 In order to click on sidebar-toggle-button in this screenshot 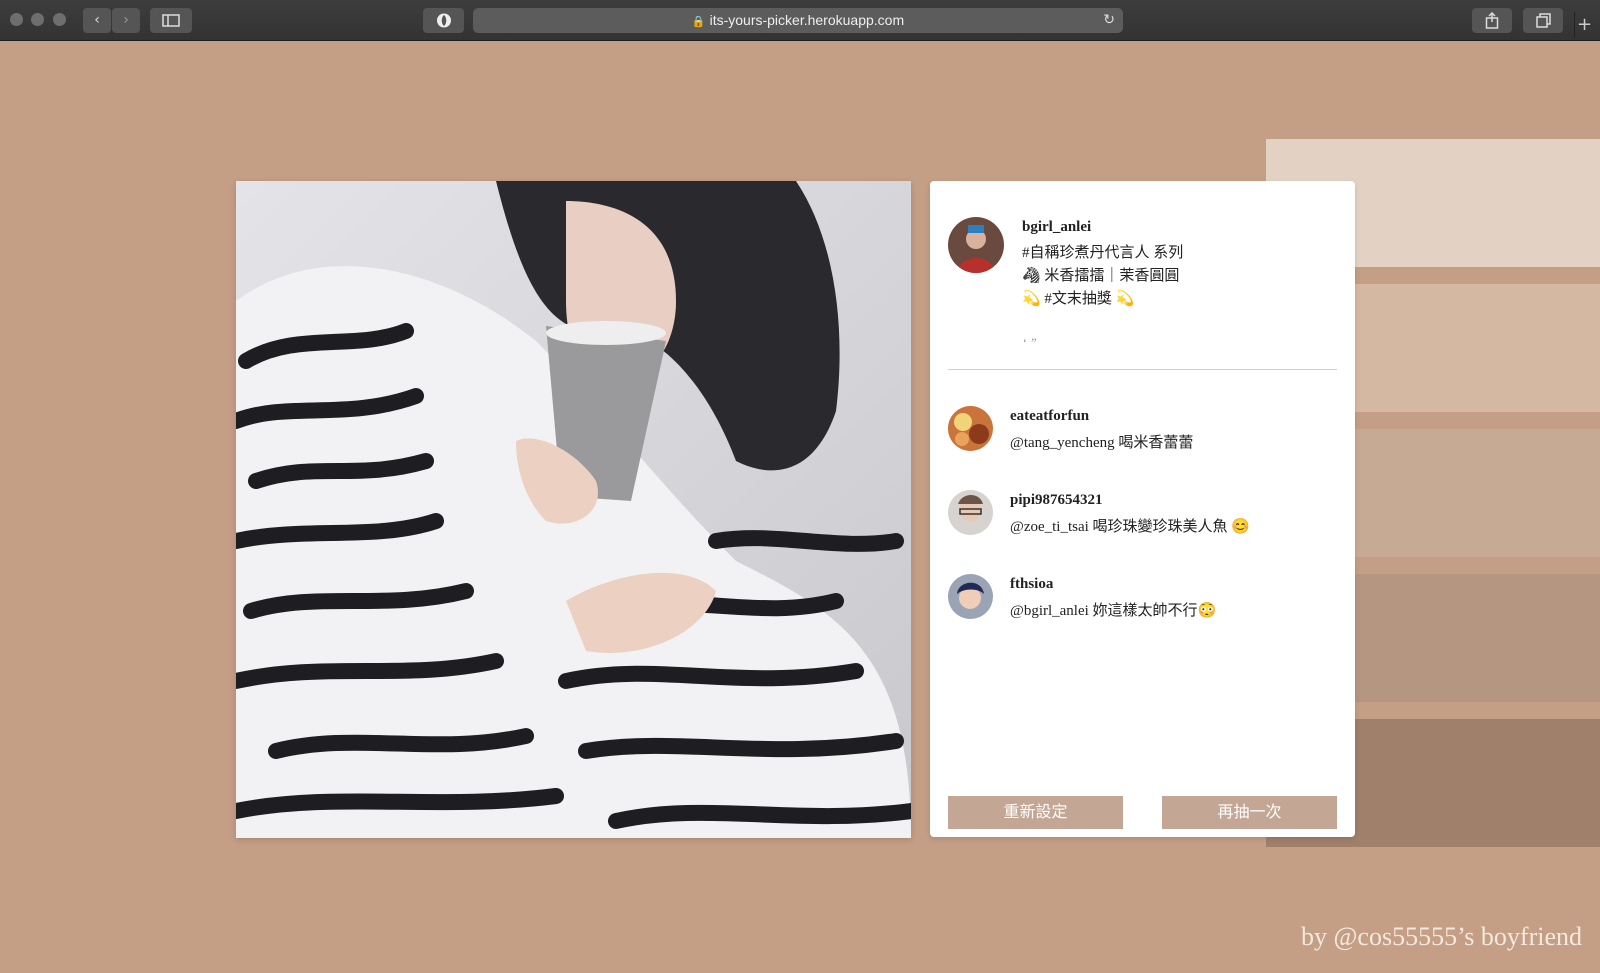, I will do `click(171, 20)`.